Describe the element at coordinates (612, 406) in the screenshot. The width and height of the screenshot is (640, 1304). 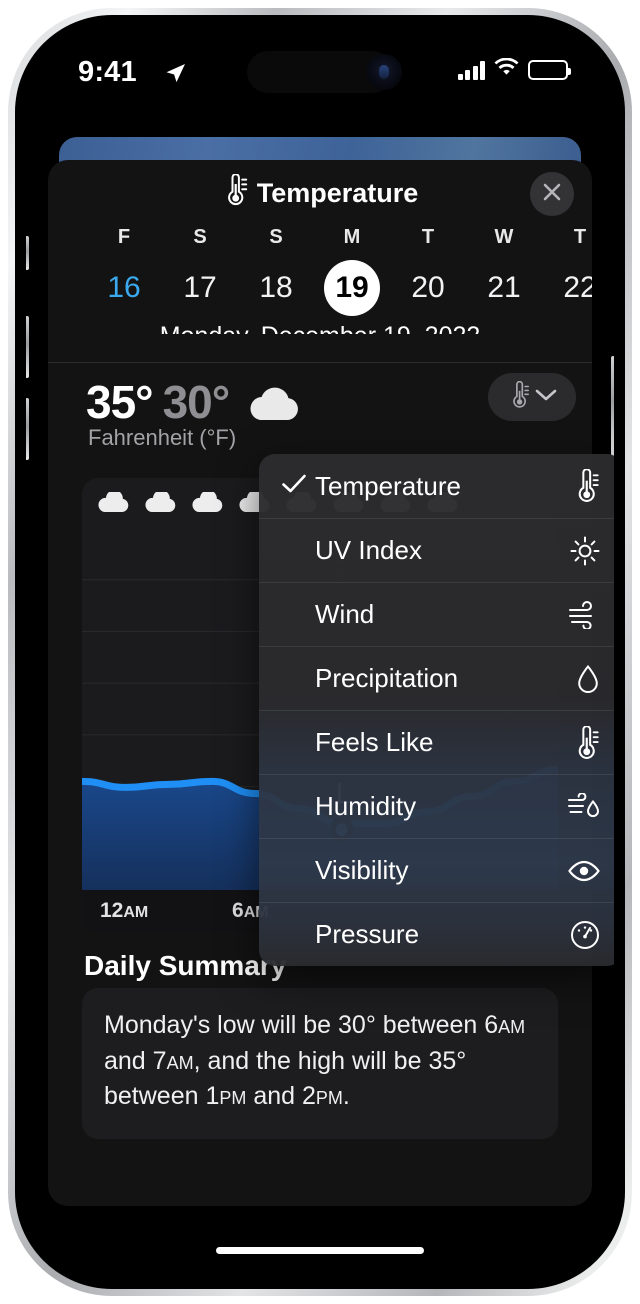
I see `power-button` at that location.